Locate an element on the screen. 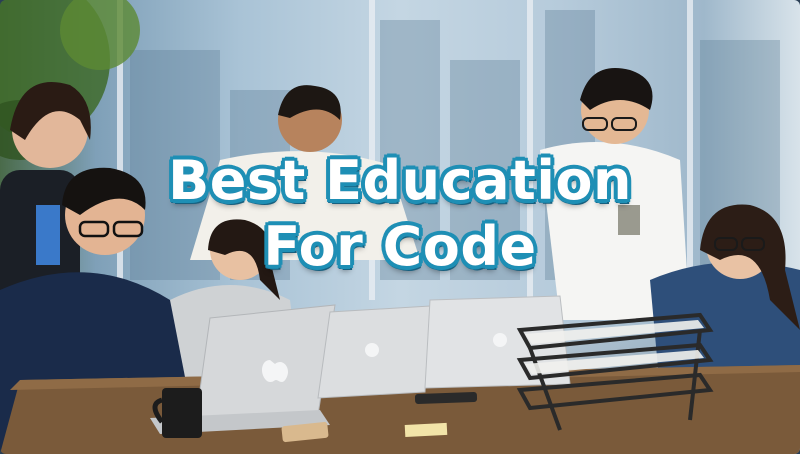 This screenshot has height=454, width=800. laptop-icon is located at coordinates (374, 352).